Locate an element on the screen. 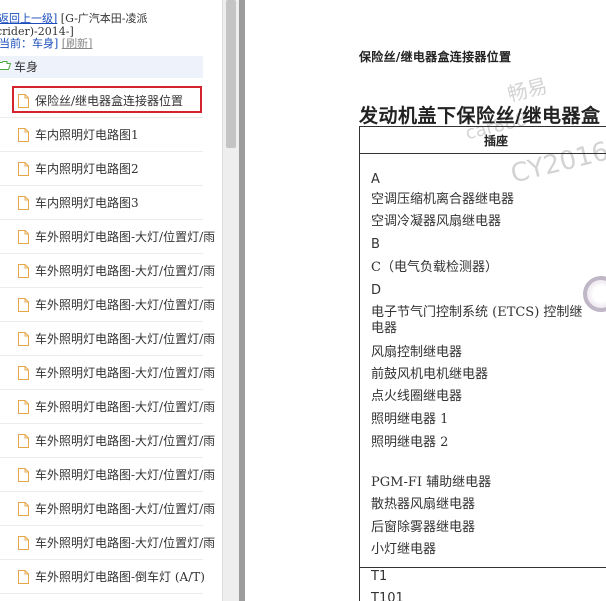 This screenshot has height=601, width=606. breadcrumb-row-1: 返回上一级] [G-广汽本田-凌派 is located at coordinates (74, 19).